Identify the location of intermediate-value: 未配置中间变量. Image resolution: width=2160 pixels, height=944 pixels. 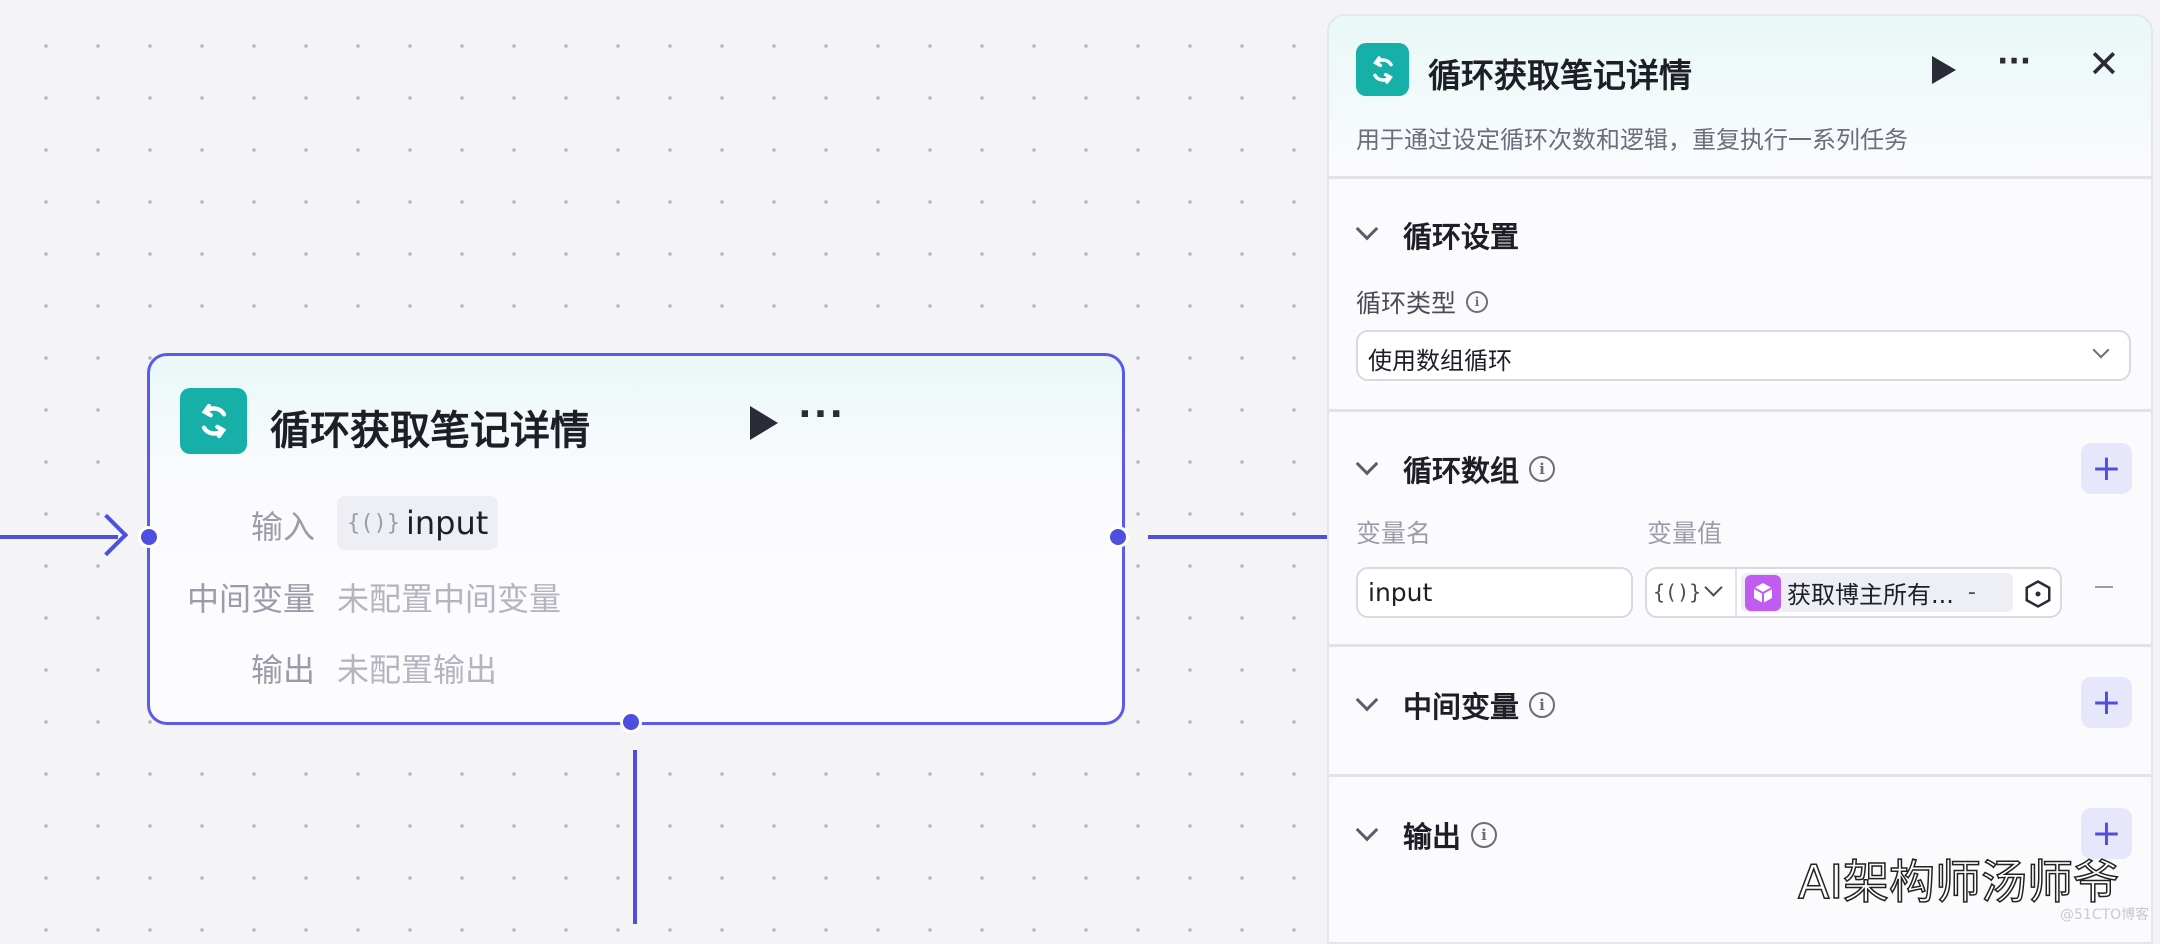
(449, 599).